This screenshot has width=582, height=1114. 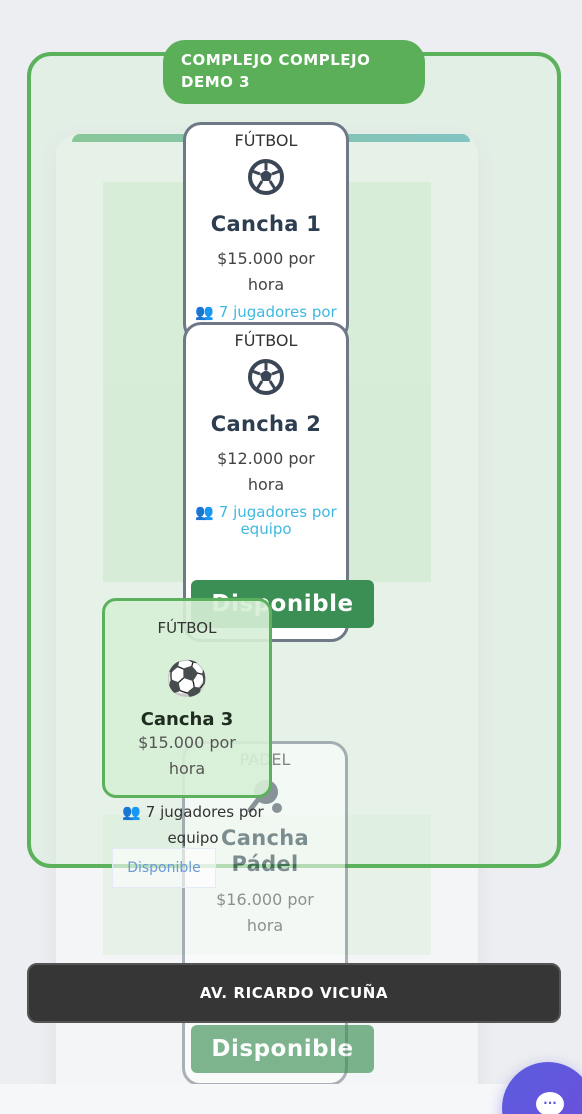 I want to click on street-label: AV. RICARDO VICUÑA, so click(x=294, y=993).